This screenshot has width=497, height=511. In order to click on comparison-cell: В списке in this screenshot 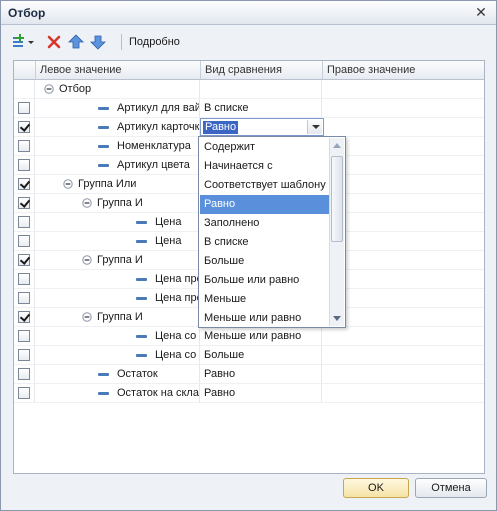, I will do `click(261, 108)`.